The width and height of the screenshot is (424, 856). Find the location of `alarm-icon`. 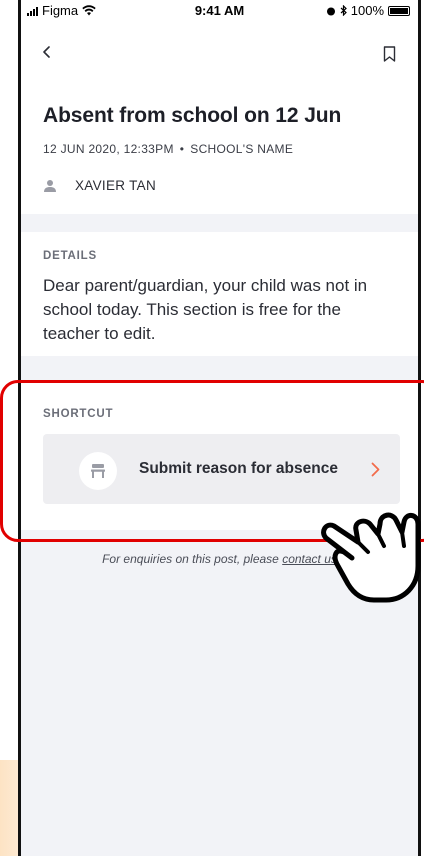

alarm-icon is located at coordinates (330, 11).